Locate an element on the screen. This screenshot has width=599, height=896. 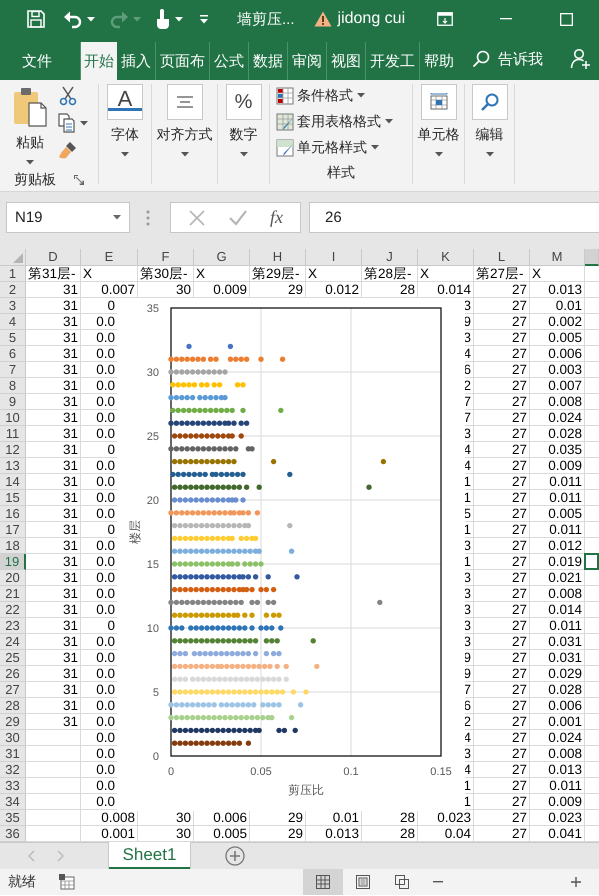
row-header: 5 is located at coordinates (13, 338).